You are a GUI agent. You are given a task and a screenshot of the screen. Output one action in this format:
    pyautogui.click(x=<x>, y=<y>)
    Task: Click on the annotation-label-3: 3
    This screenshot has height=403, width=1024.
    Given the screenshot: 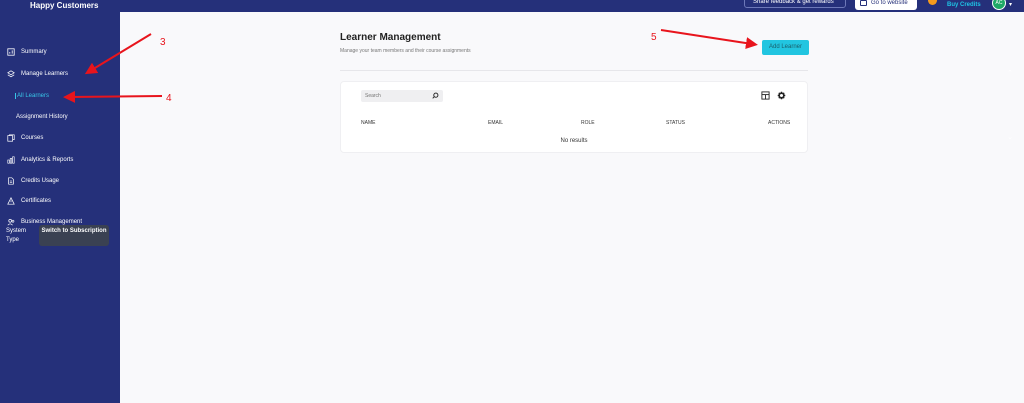 What is the action you would take?
    pyautogui.click(x=163, y=42)
    